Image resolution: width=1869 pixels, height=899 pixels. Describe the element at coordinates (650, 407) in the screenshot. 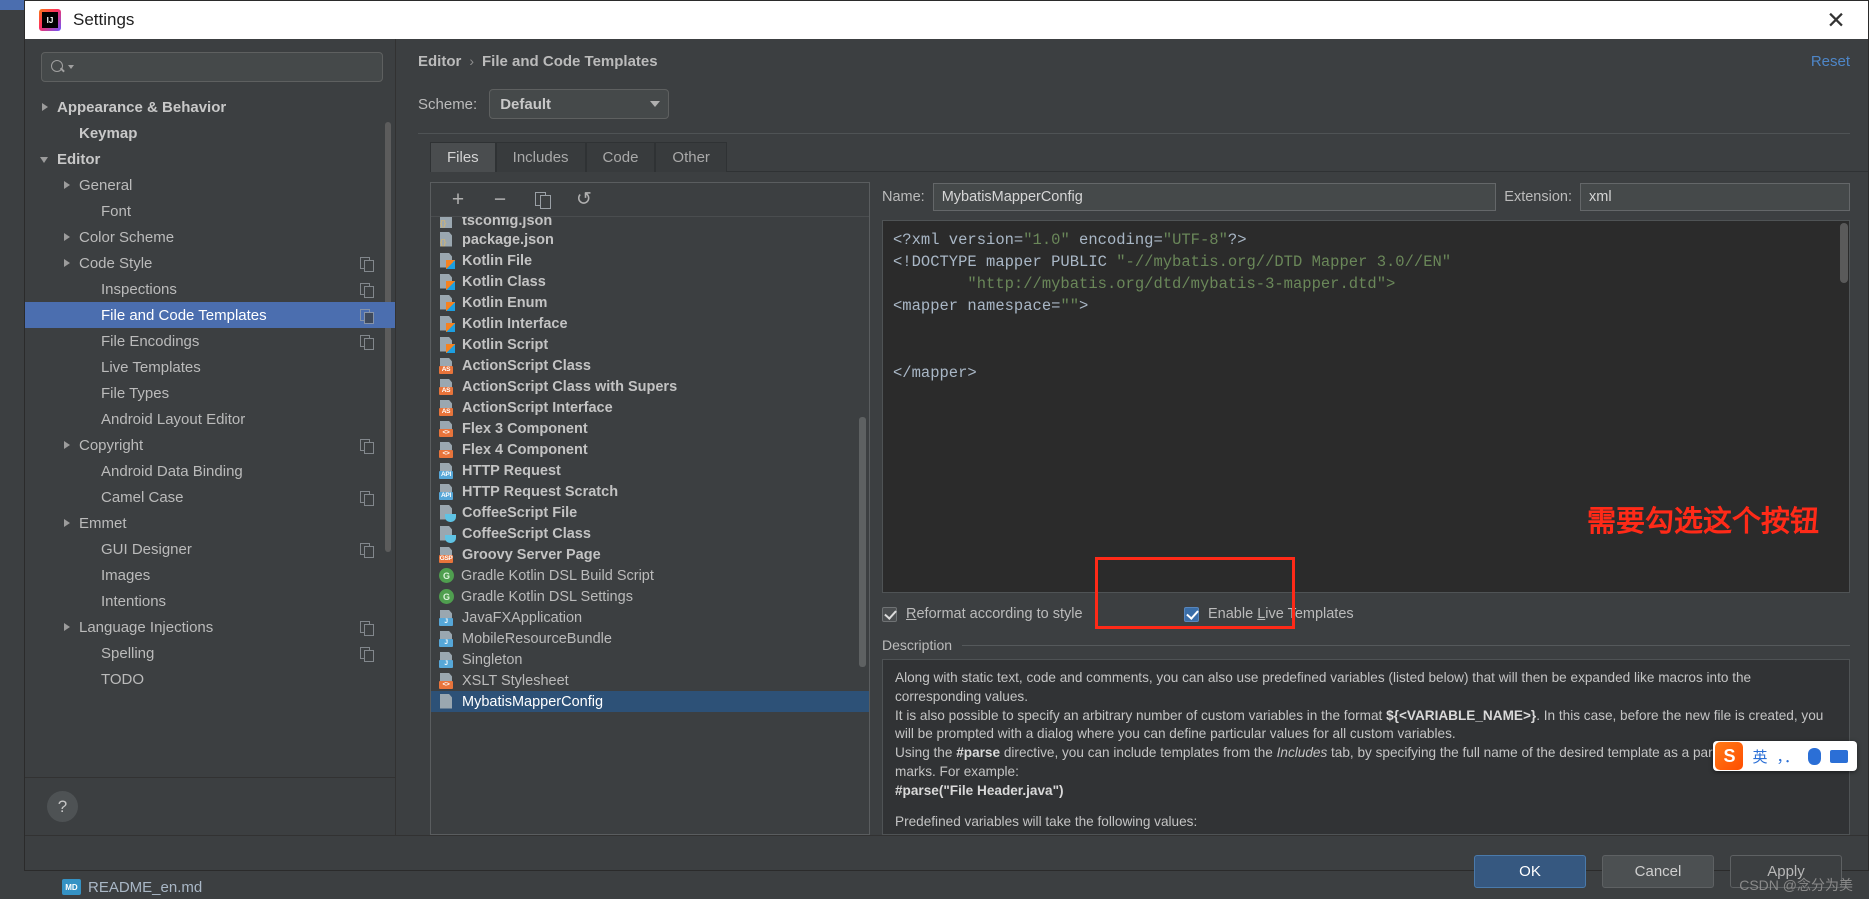

I see `template-list-item: AS ActionScript Interface` at that location.